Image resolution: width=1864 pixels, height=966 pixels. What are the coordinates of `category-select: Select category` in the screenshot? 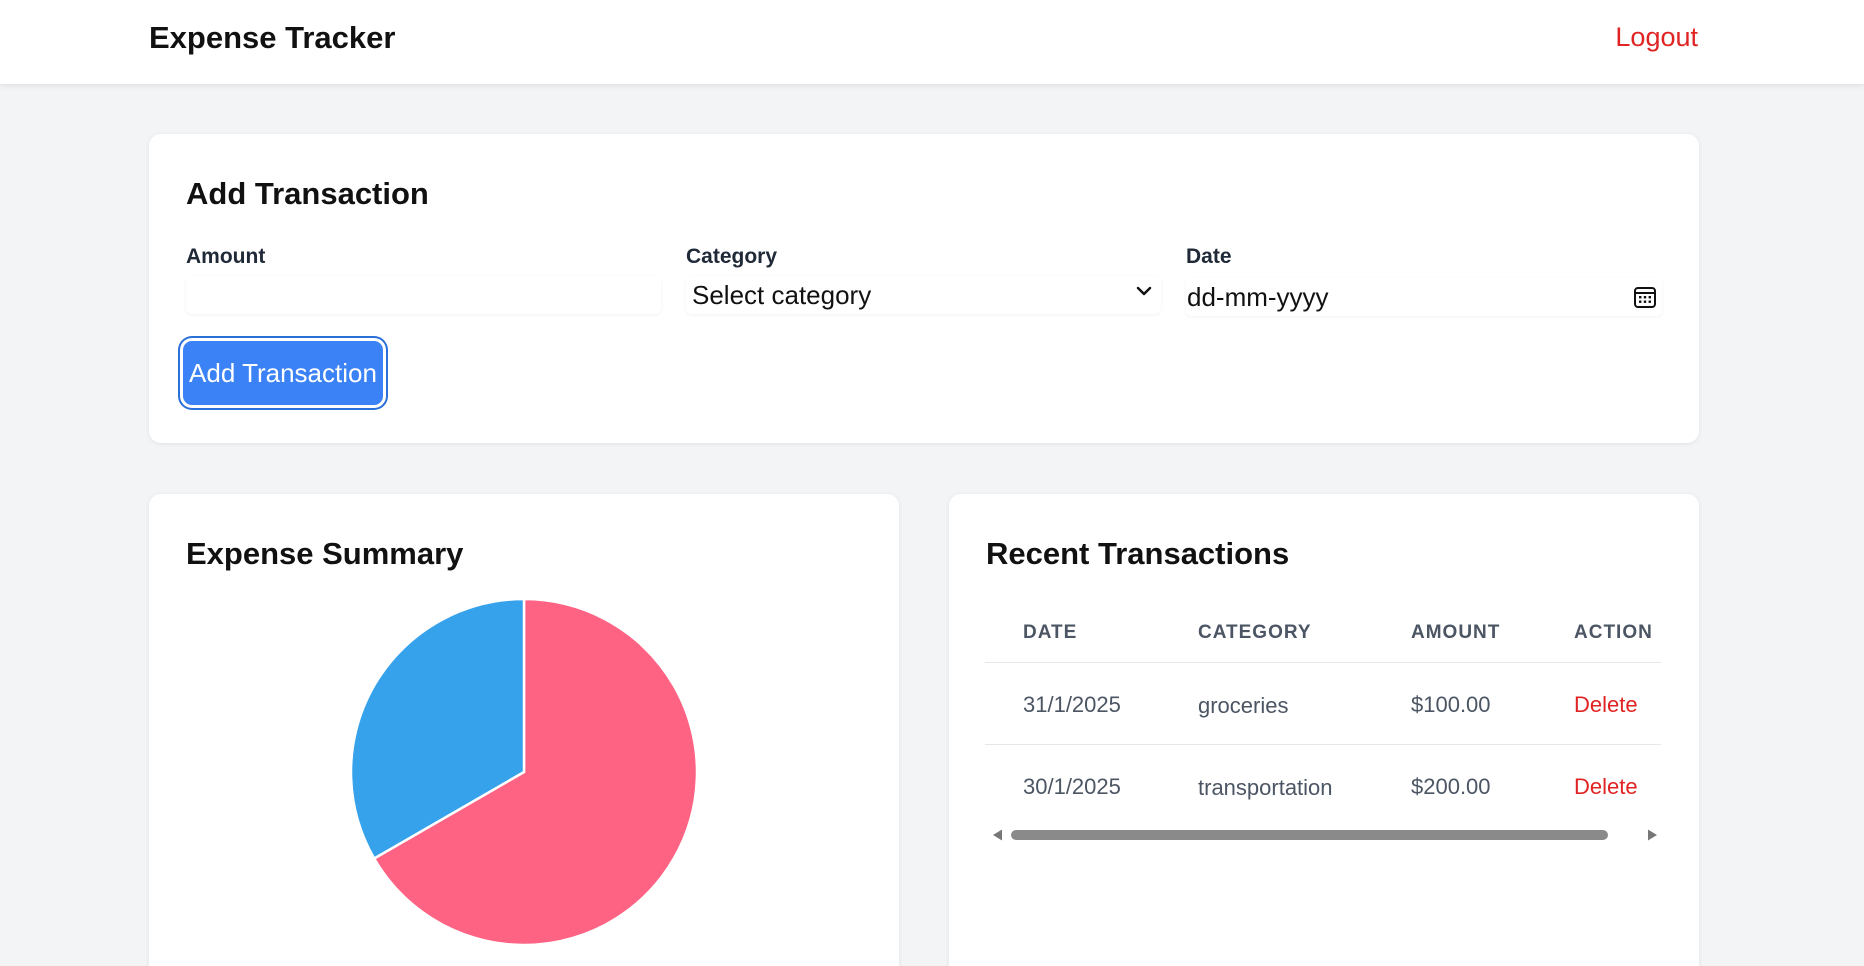 It's located at (923, 295).